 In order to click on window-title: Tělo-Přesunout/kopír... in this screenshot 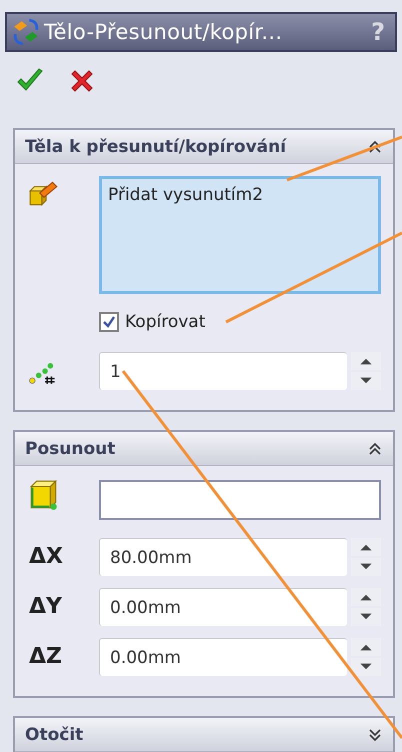, I will do `click(164, 32)`.